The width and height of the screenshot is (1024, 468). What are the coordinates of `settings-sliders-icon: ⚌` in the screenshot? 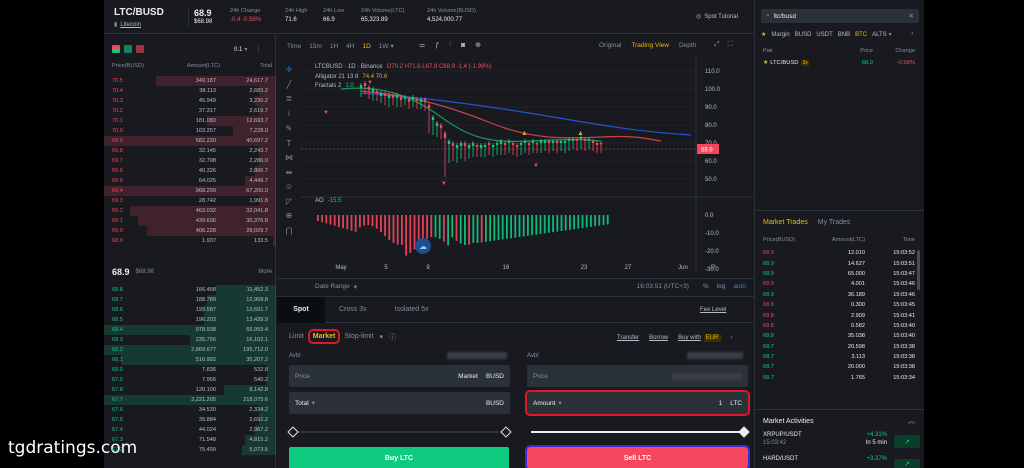 It's located at (422, 45).